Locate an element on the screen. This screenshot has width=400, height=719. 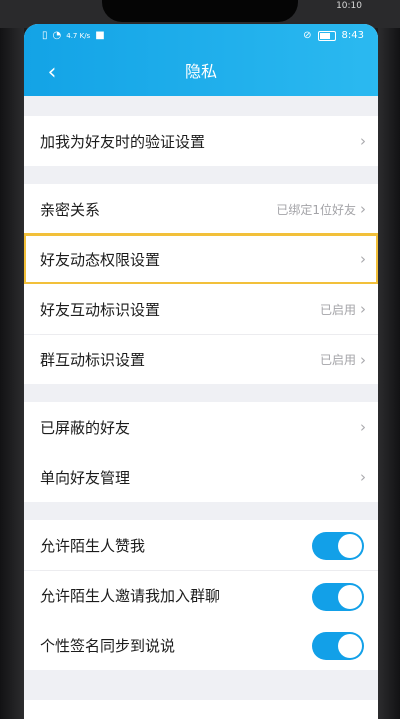
group-interaction-row: 群互动标识设置 已启用 › is located at coordinates (201, 359).